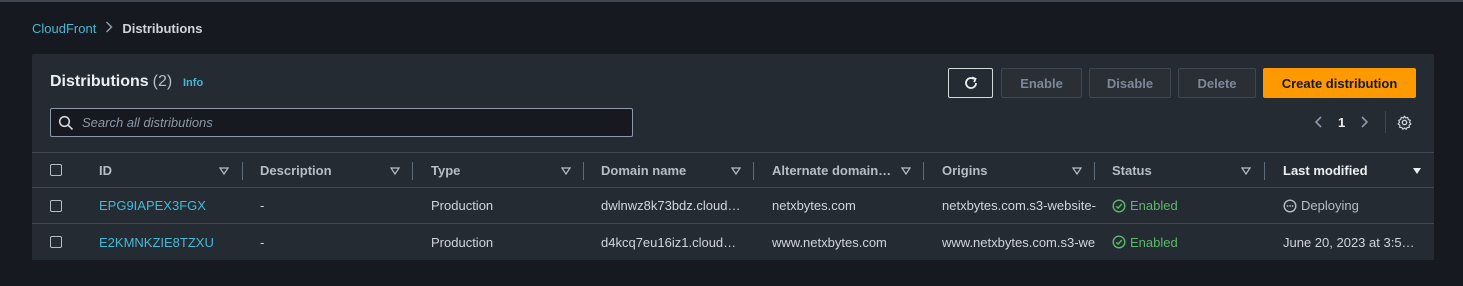 The width and height of the screenshot is (1463, 286). What do you see at coordinates (1417, 171) in the screenshot?
I see `sort-descending-icon` at bounding box center [1417, 171].